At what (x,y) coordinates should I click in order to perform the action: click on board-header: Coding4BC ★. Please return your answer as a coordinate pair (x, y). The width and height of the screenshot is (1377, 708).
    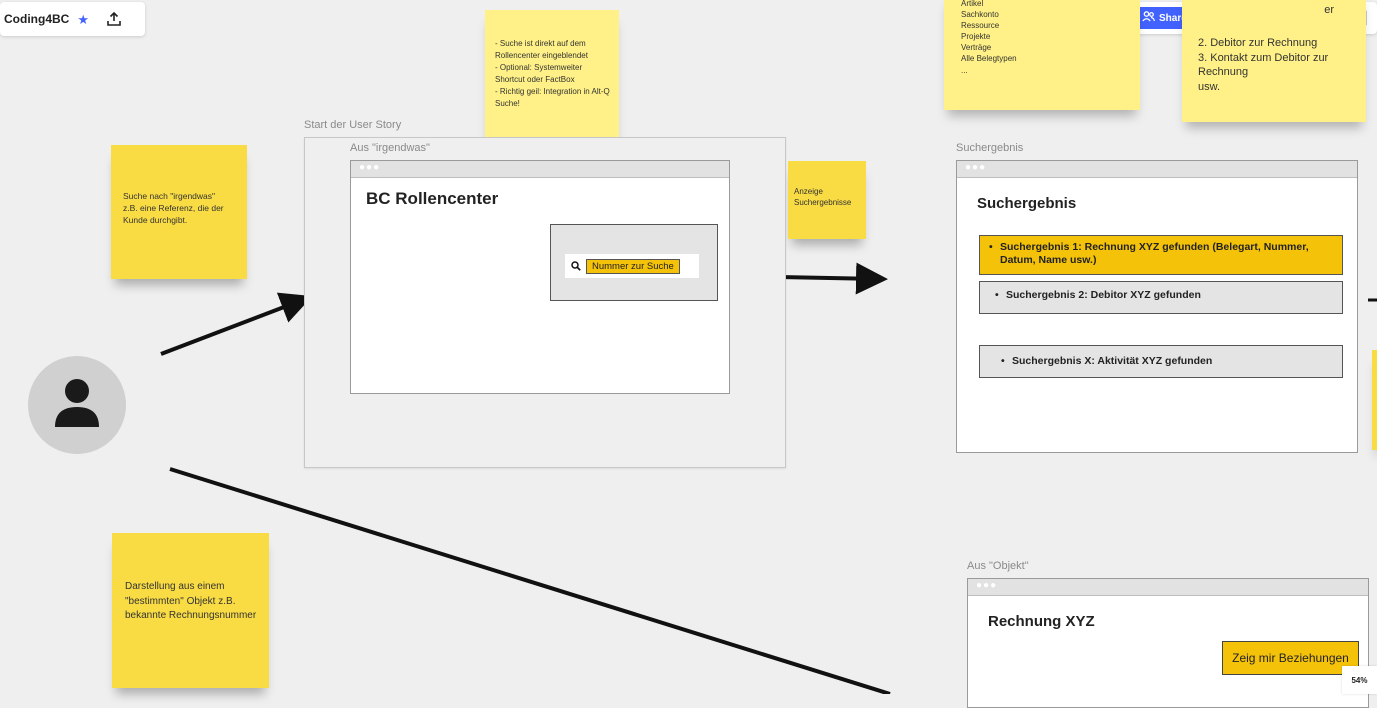
    Looking at the image, I should click on (72, 19).